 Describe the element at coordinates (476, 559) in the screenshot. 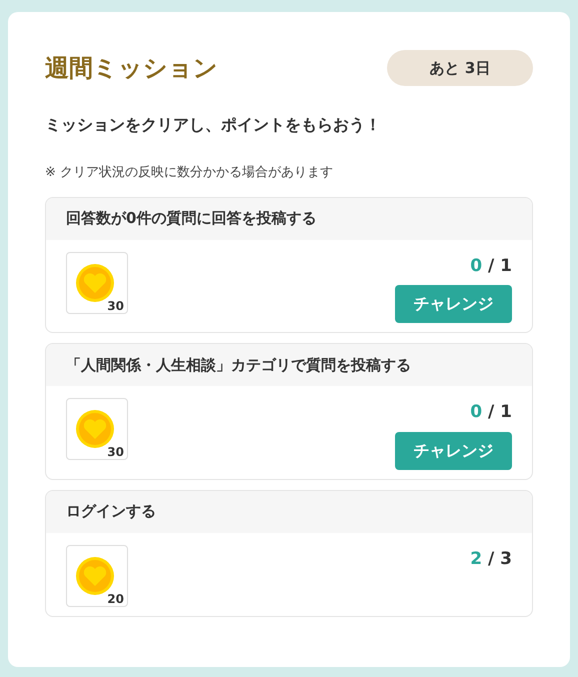

I see `progress-done: 2` at that location.